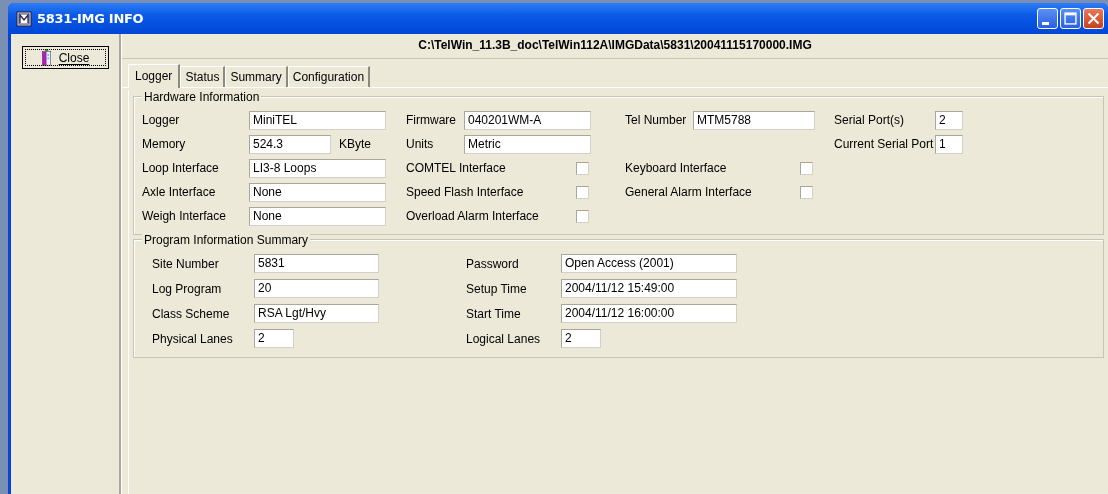  Describe the element at coordinates (317, 120) in the screenshot. I see `input-field: MiniTEL` at that location.